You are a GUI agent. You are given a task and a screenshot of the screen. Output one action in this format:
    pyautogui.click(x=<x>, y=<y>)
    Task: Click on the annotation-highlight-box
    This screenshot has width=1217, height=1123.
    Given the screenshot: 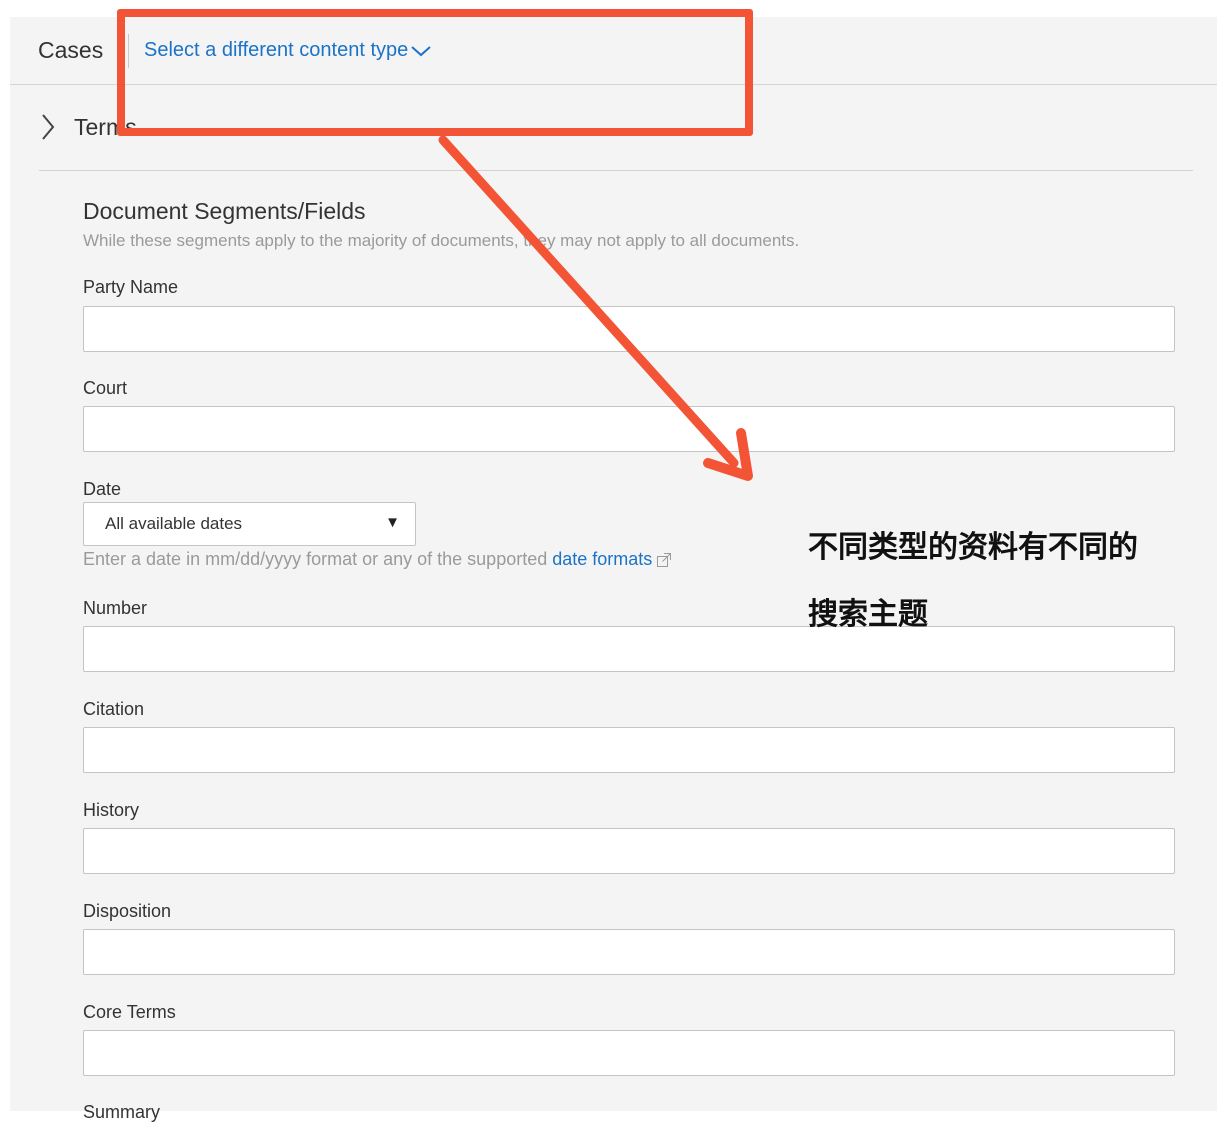 What is the action you would take?
    pyautogui.click(x=435, y=72)
    